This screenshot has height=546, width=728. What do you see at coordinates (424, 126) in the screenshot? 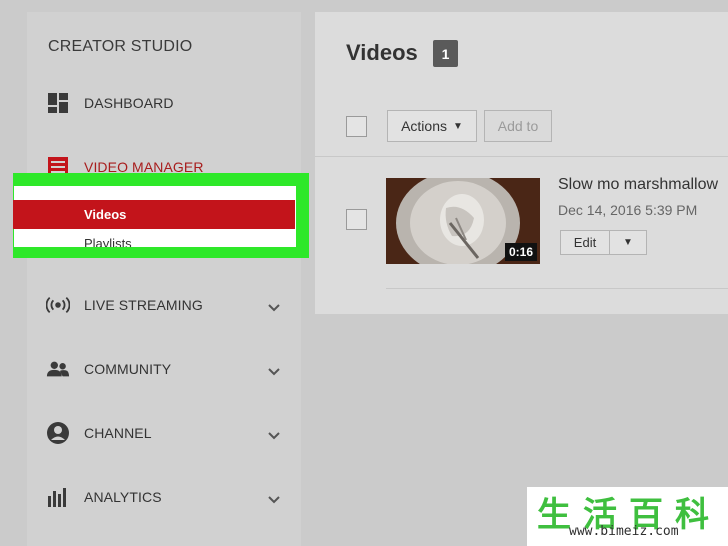
I see `actions-label: Actions` at bounding box center [424, 126].